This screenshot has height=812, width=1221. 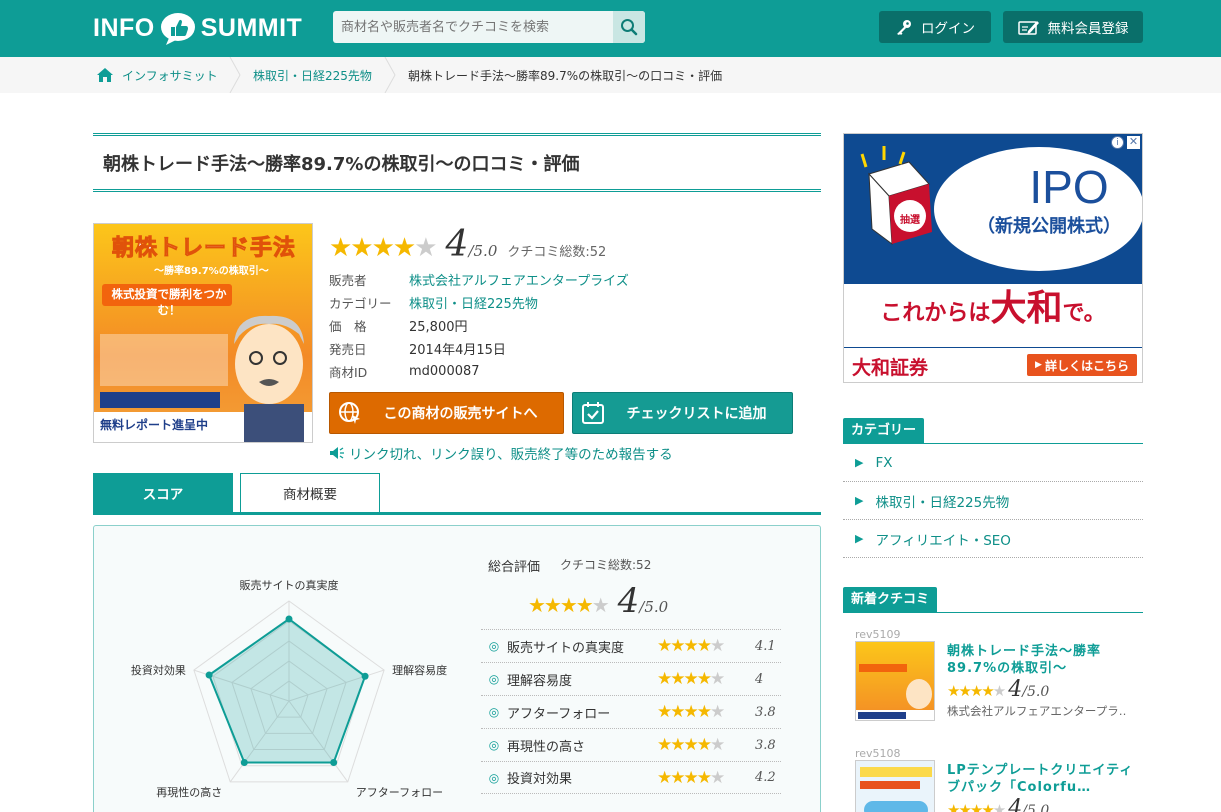 I want to click on category-link: 株取引・日経225先物, so click(x=473, y=302).